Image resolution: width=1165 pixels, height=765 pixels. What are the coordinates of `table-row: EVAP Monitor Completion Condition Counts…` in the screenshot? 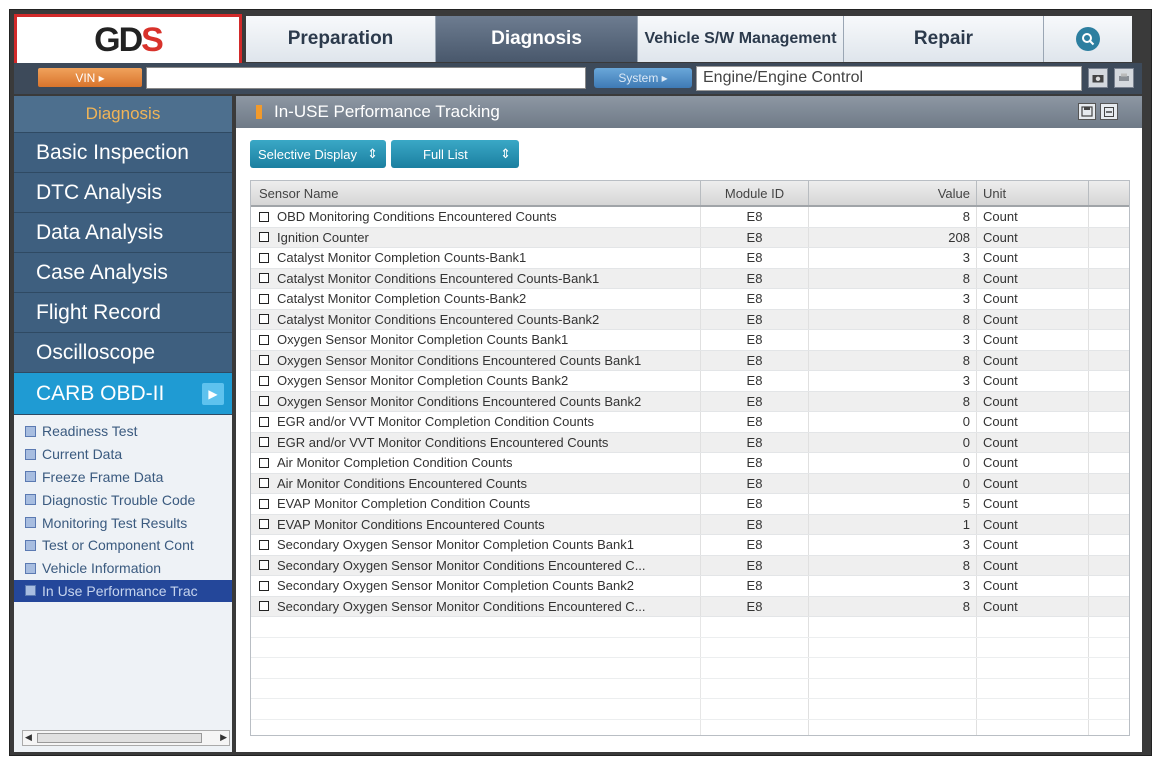 It's located at (690, 504).